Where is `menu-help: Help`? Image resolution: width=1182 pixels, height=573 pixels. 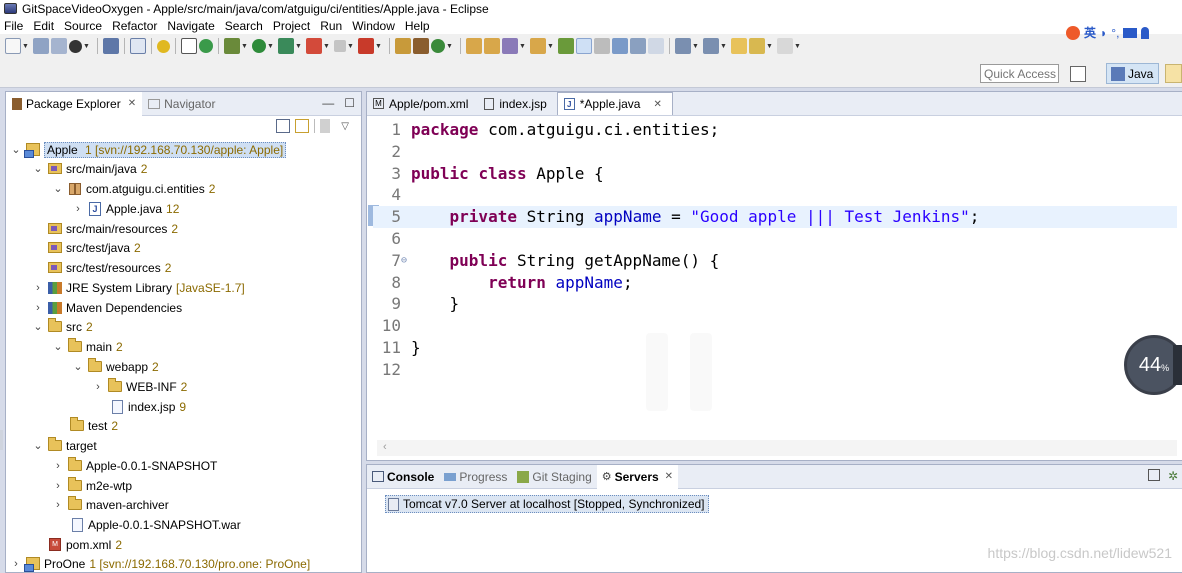 menu-help: Help is located at coordinates (417, 26).